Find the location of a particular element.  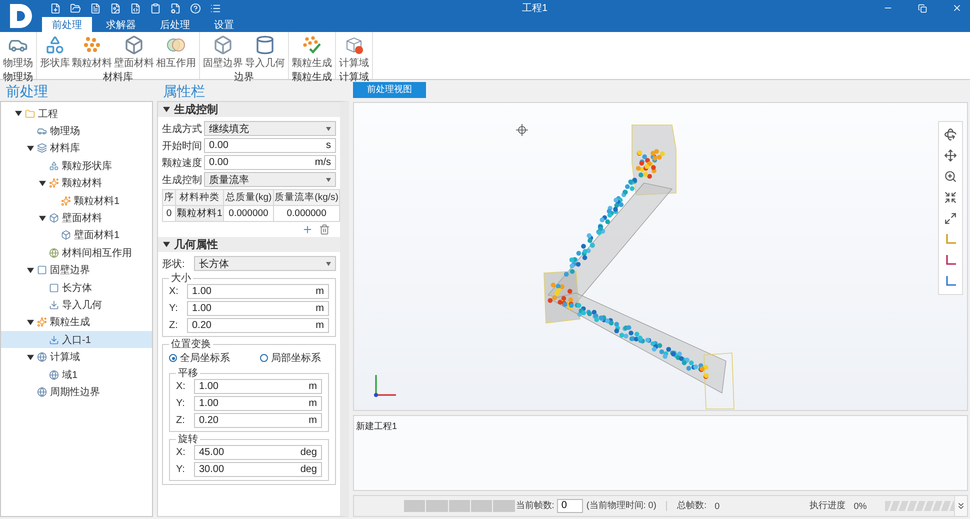

image-file-icon is located at coordinates (115, 8).